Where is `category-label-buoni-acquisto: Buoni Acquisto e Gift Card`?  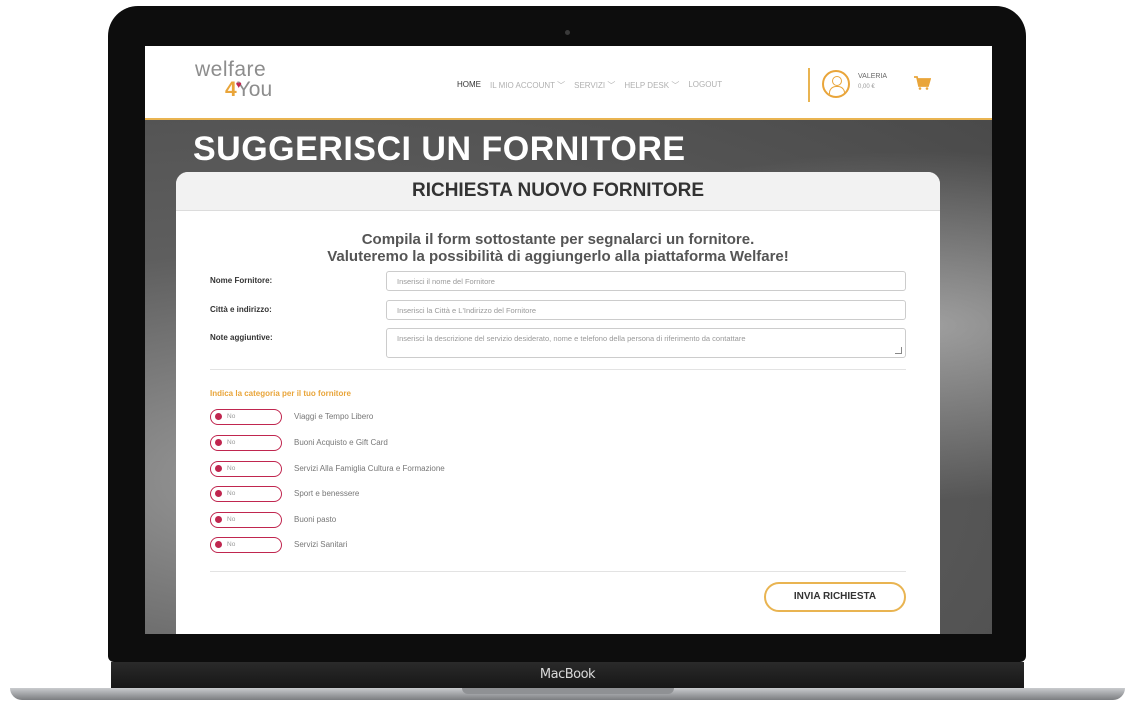
category-label-buoni-acquisto: Buoni Acquisto e Gift Card is located at coordinates (341, 442).